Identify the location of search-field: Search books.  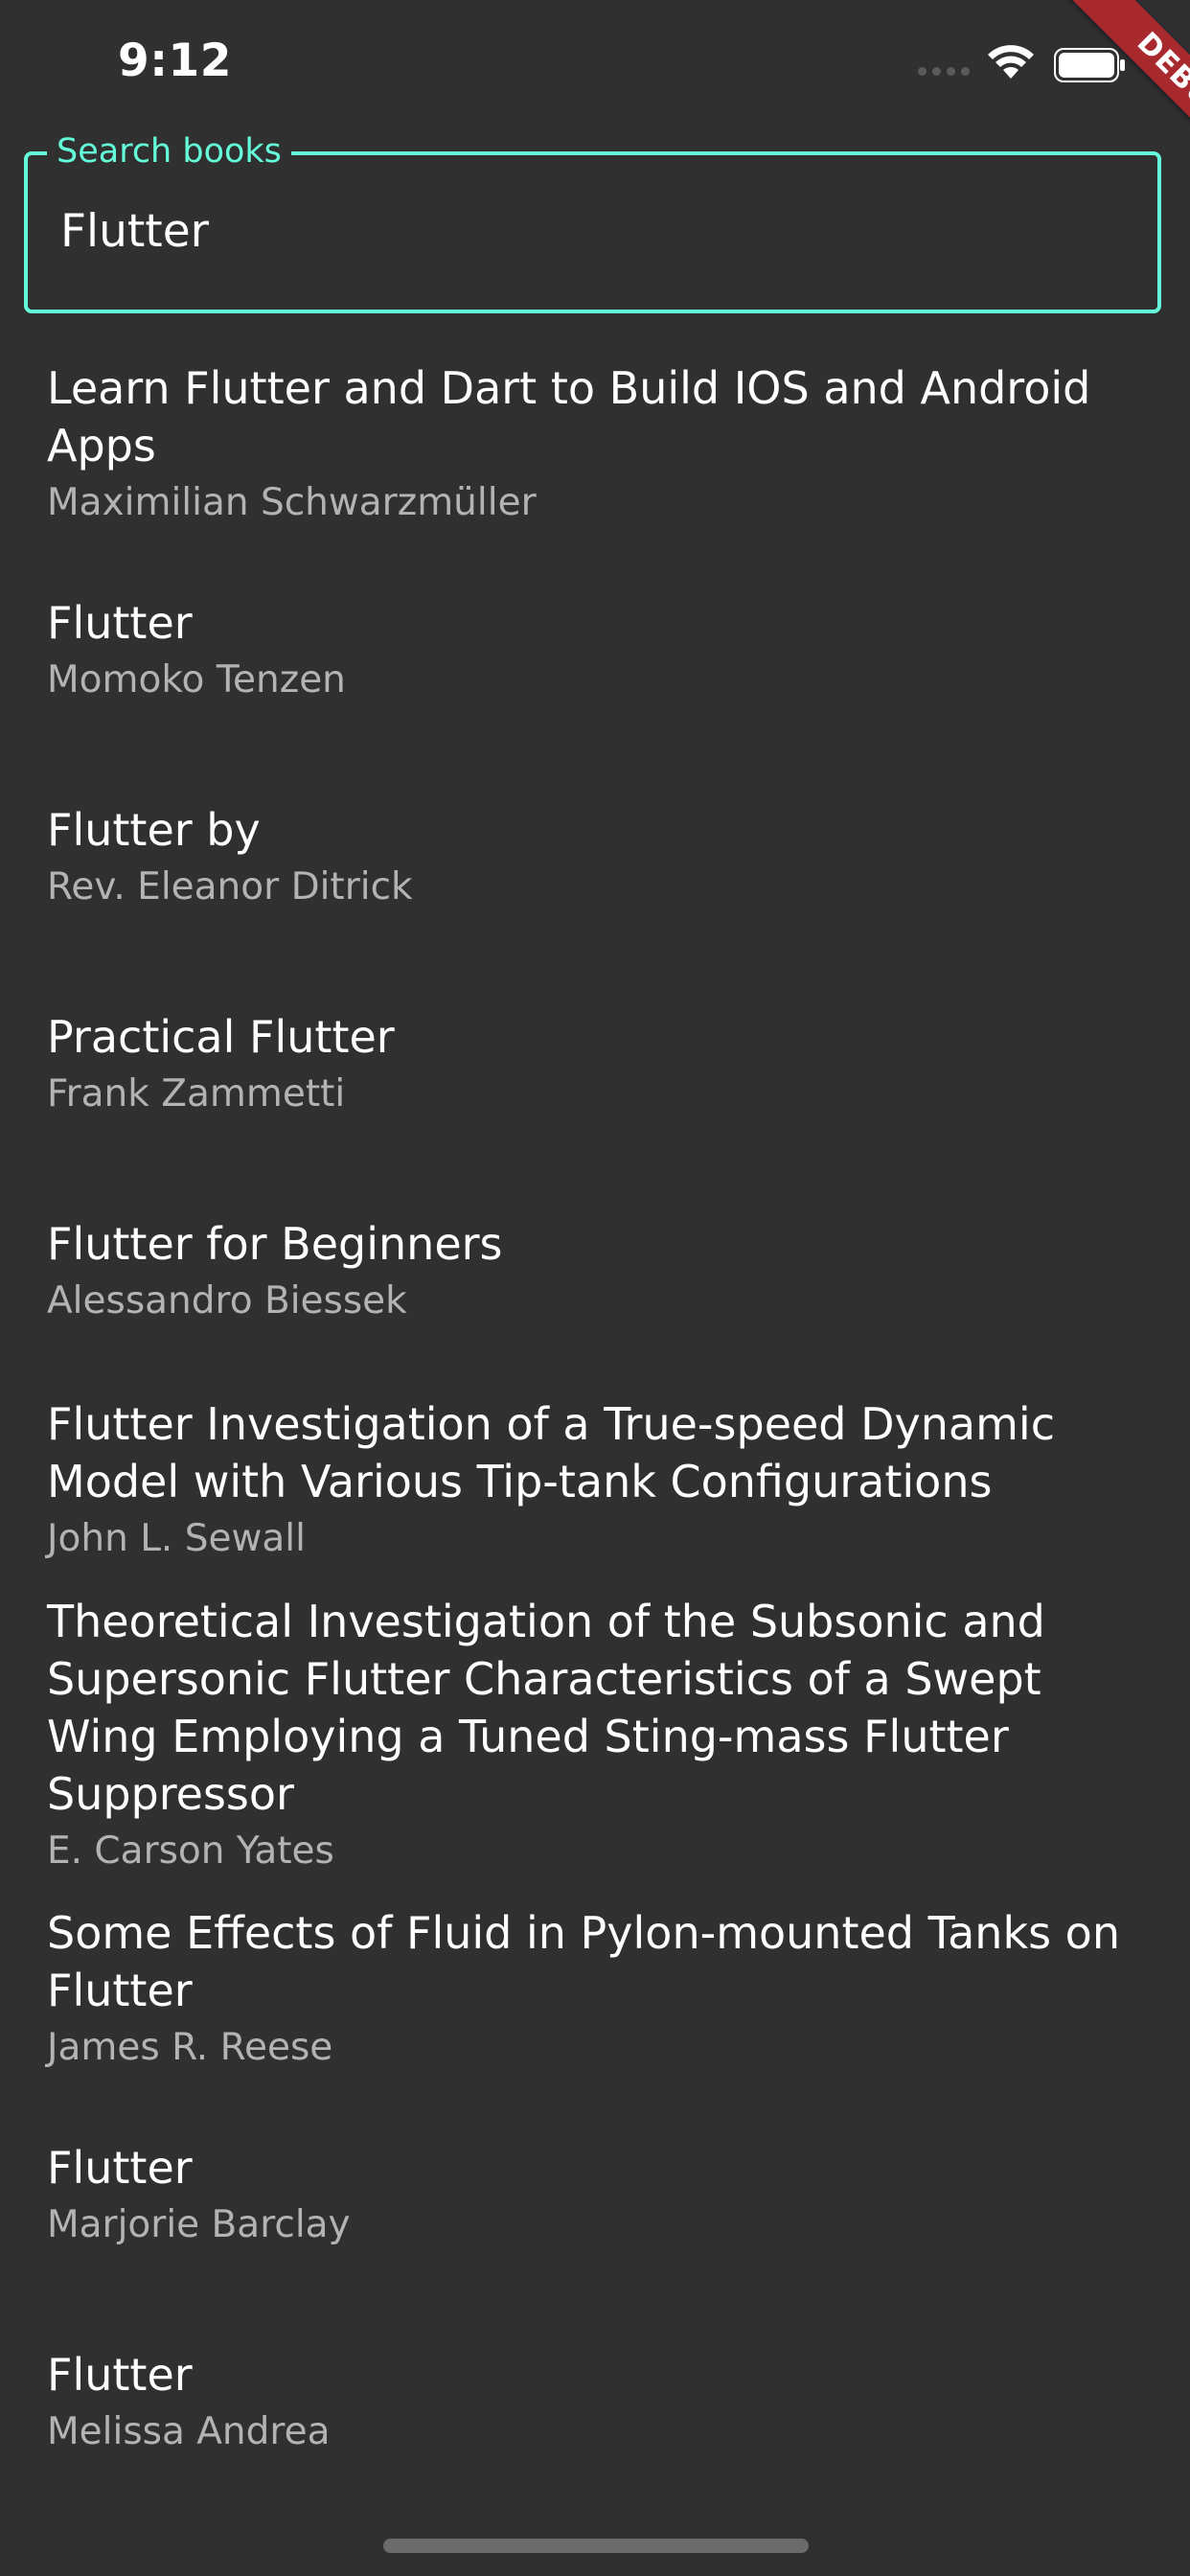
(592, 222).